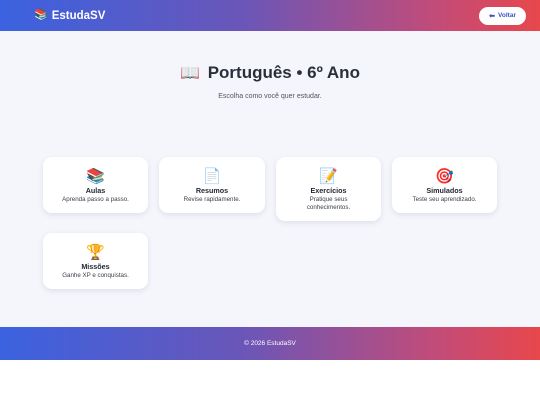  Describe the element at coordinates (270, 96) in the screenshot. I see `page-subtitle: Escolha como você quer estudar.` at that location.